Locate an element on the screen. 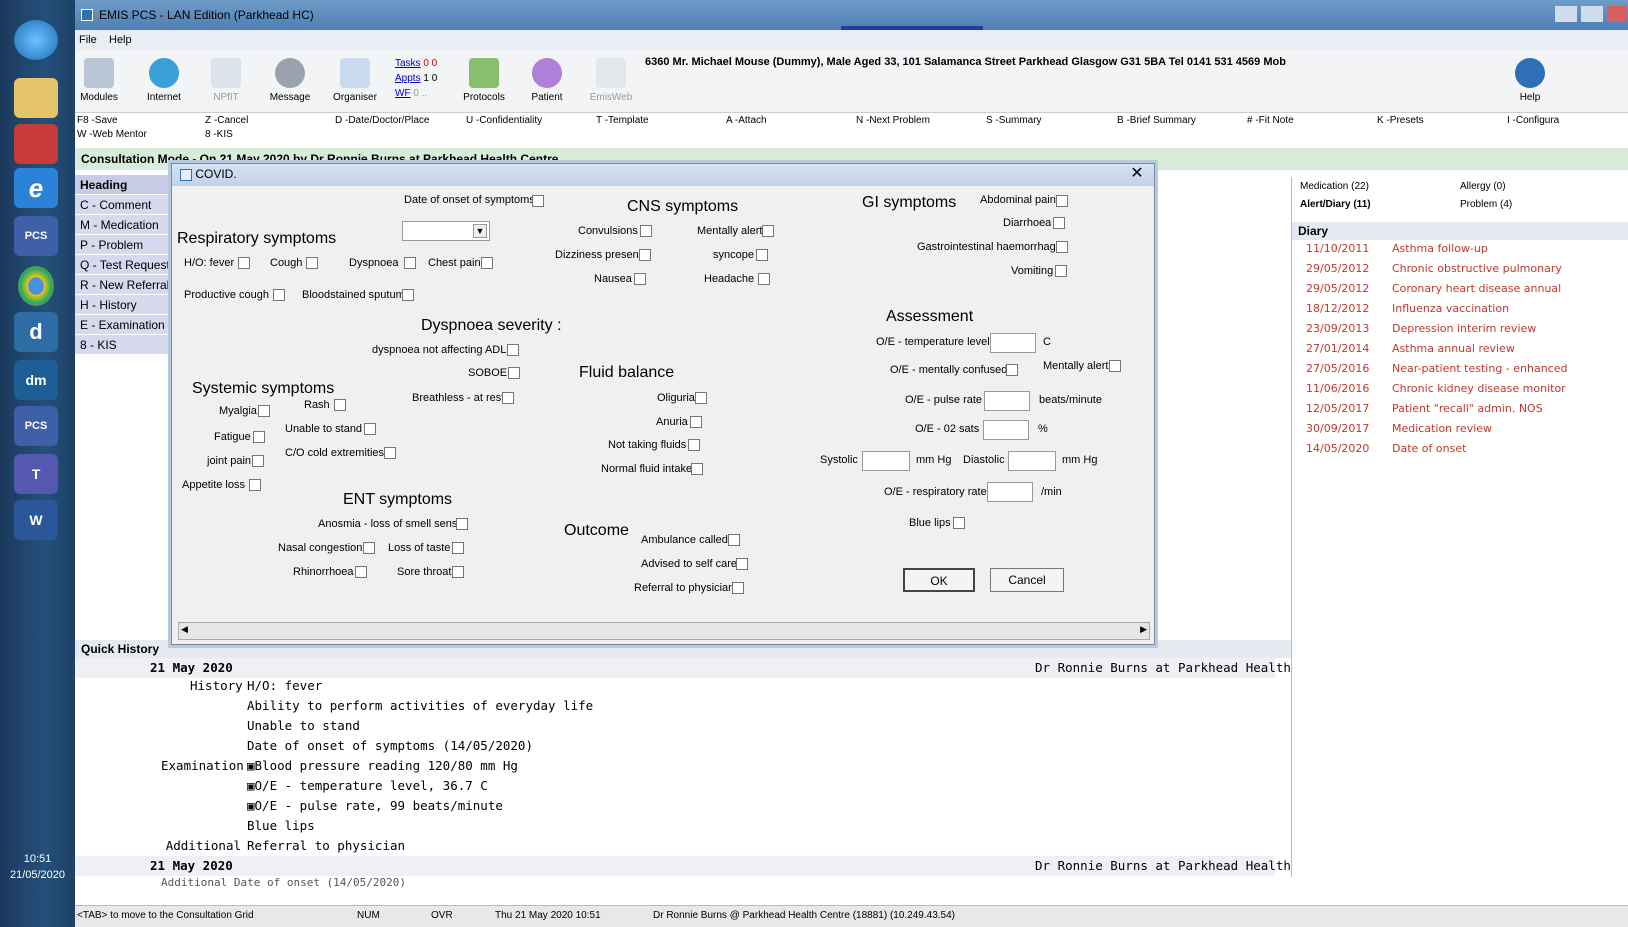 This screenshot has width=1628, height=927. heading-history: H - History is located at coordinates (122, 305).